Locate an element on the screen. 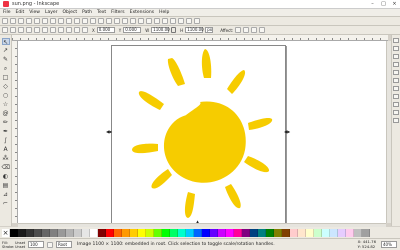 The width and height of the screenshot is (400, 250). stroke-value: Unset is located at coordinates (20, 247).